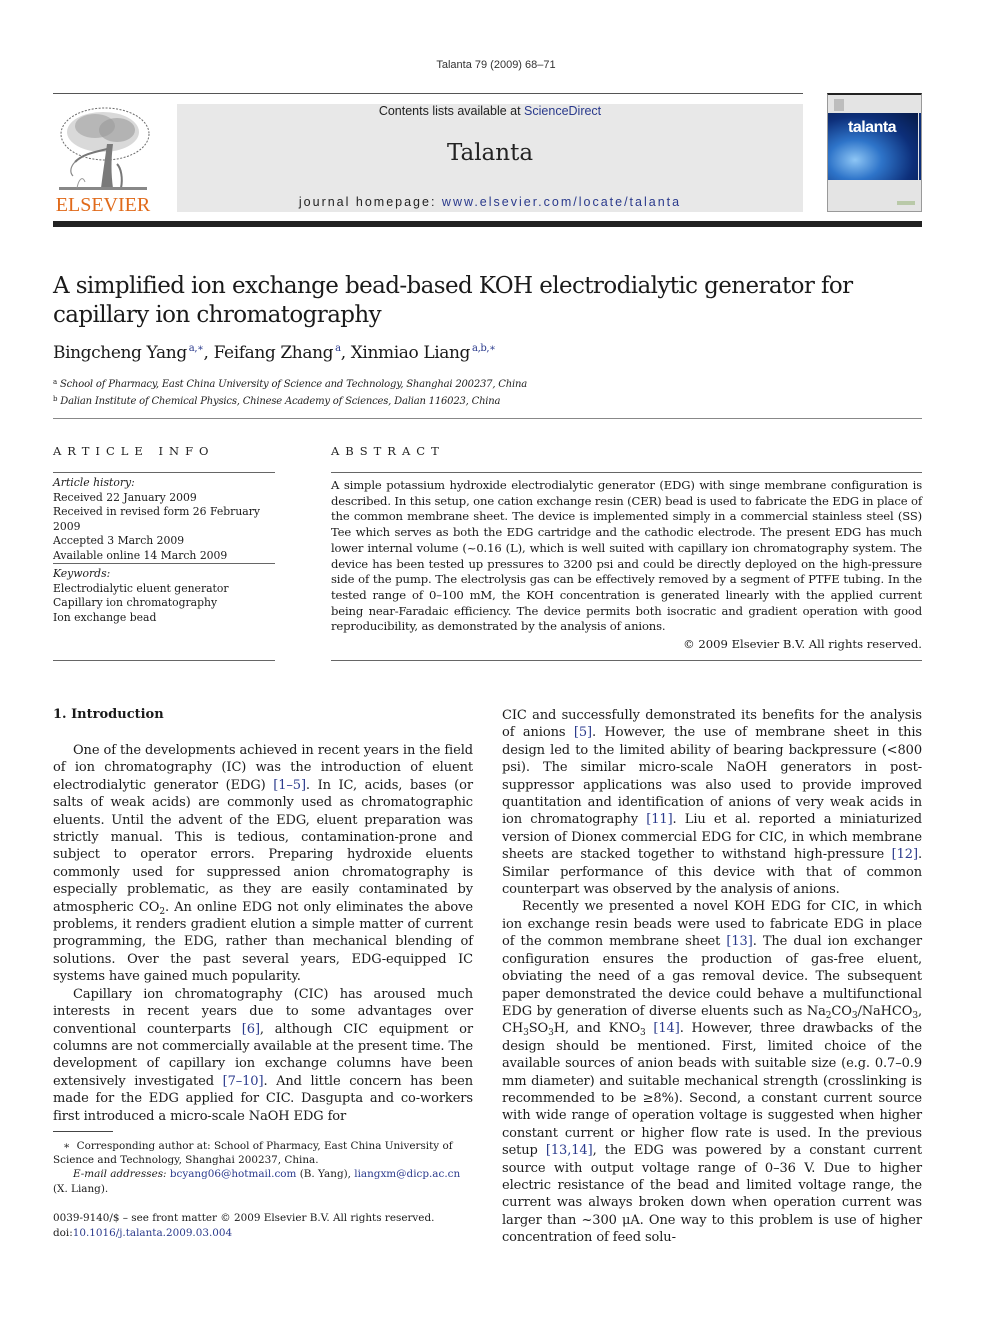 This screenshot has width=992, height=1323. What do you see at coordinates (569, 1150) in the screenshot?
I see `citation-link: [13,14]` at bounding box center [569, 1150].